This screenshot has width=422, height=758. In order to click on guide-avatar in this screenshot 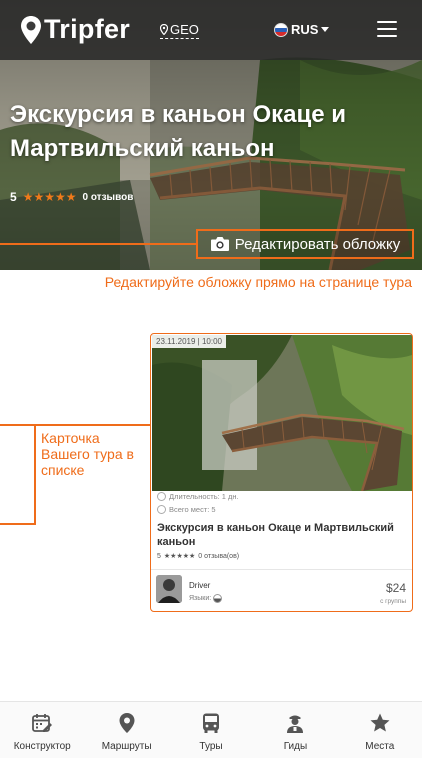, I will do `click(169, 589)`.